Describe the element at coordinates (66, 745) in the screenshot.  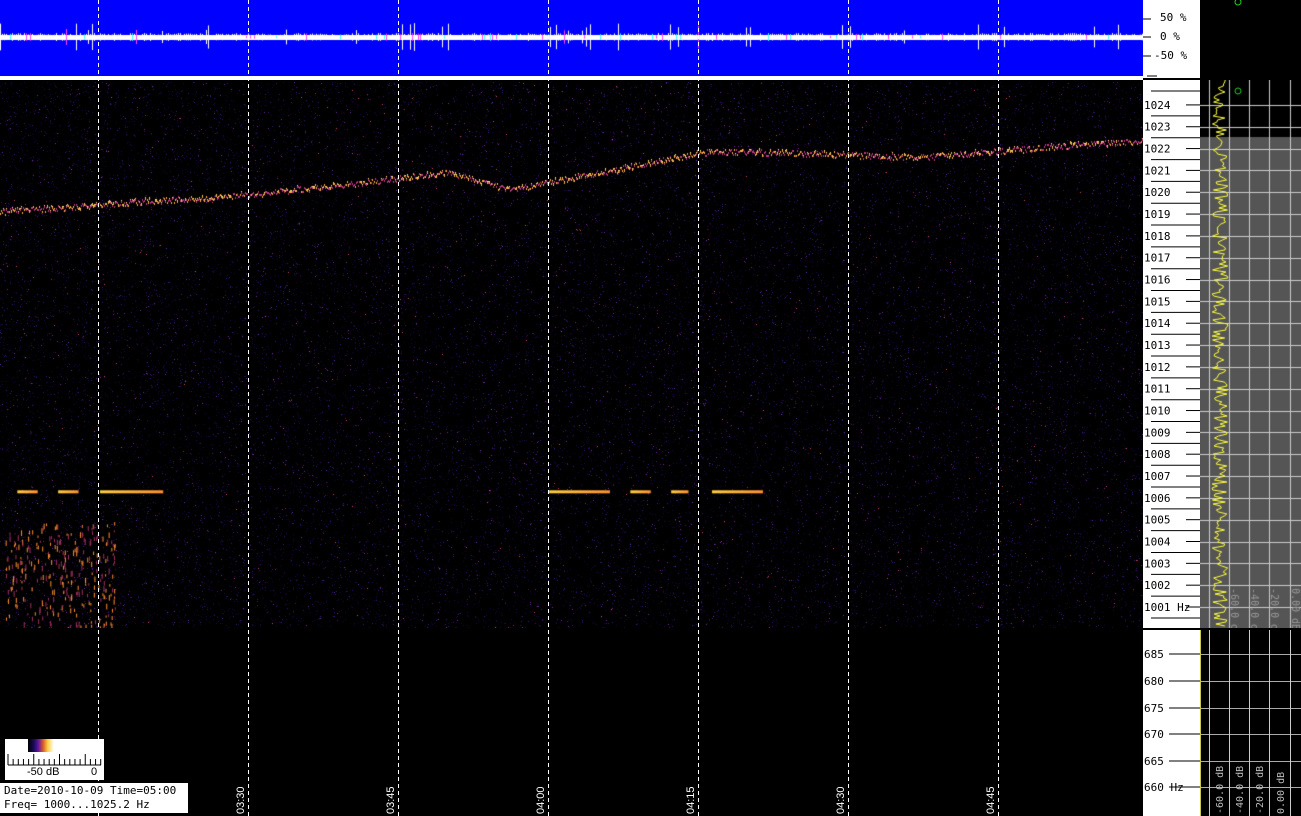
I see `color-gradient` at that location.